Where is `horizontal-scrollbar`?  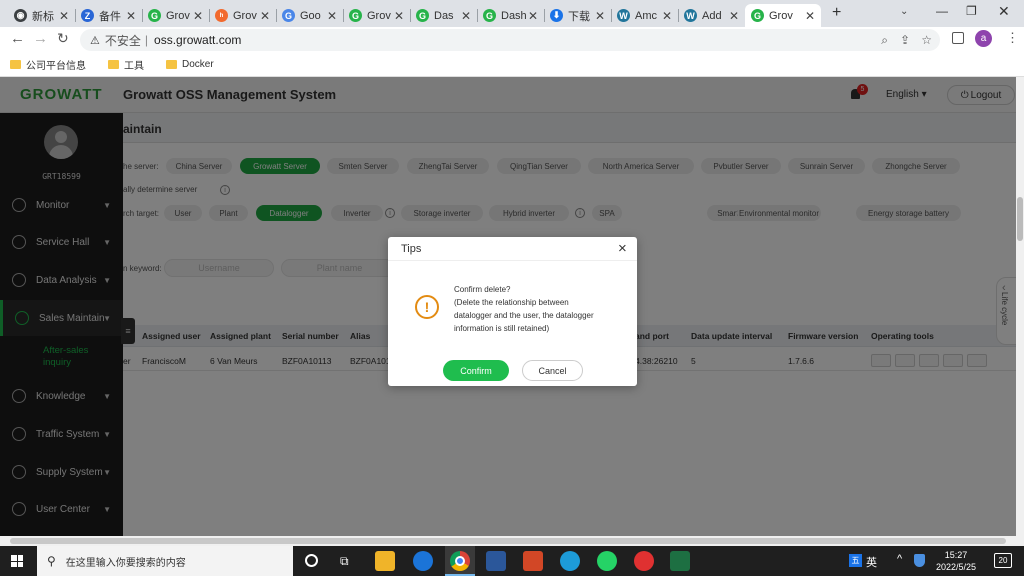 horizontal-scrollbar is located at coordinates (508, 541).